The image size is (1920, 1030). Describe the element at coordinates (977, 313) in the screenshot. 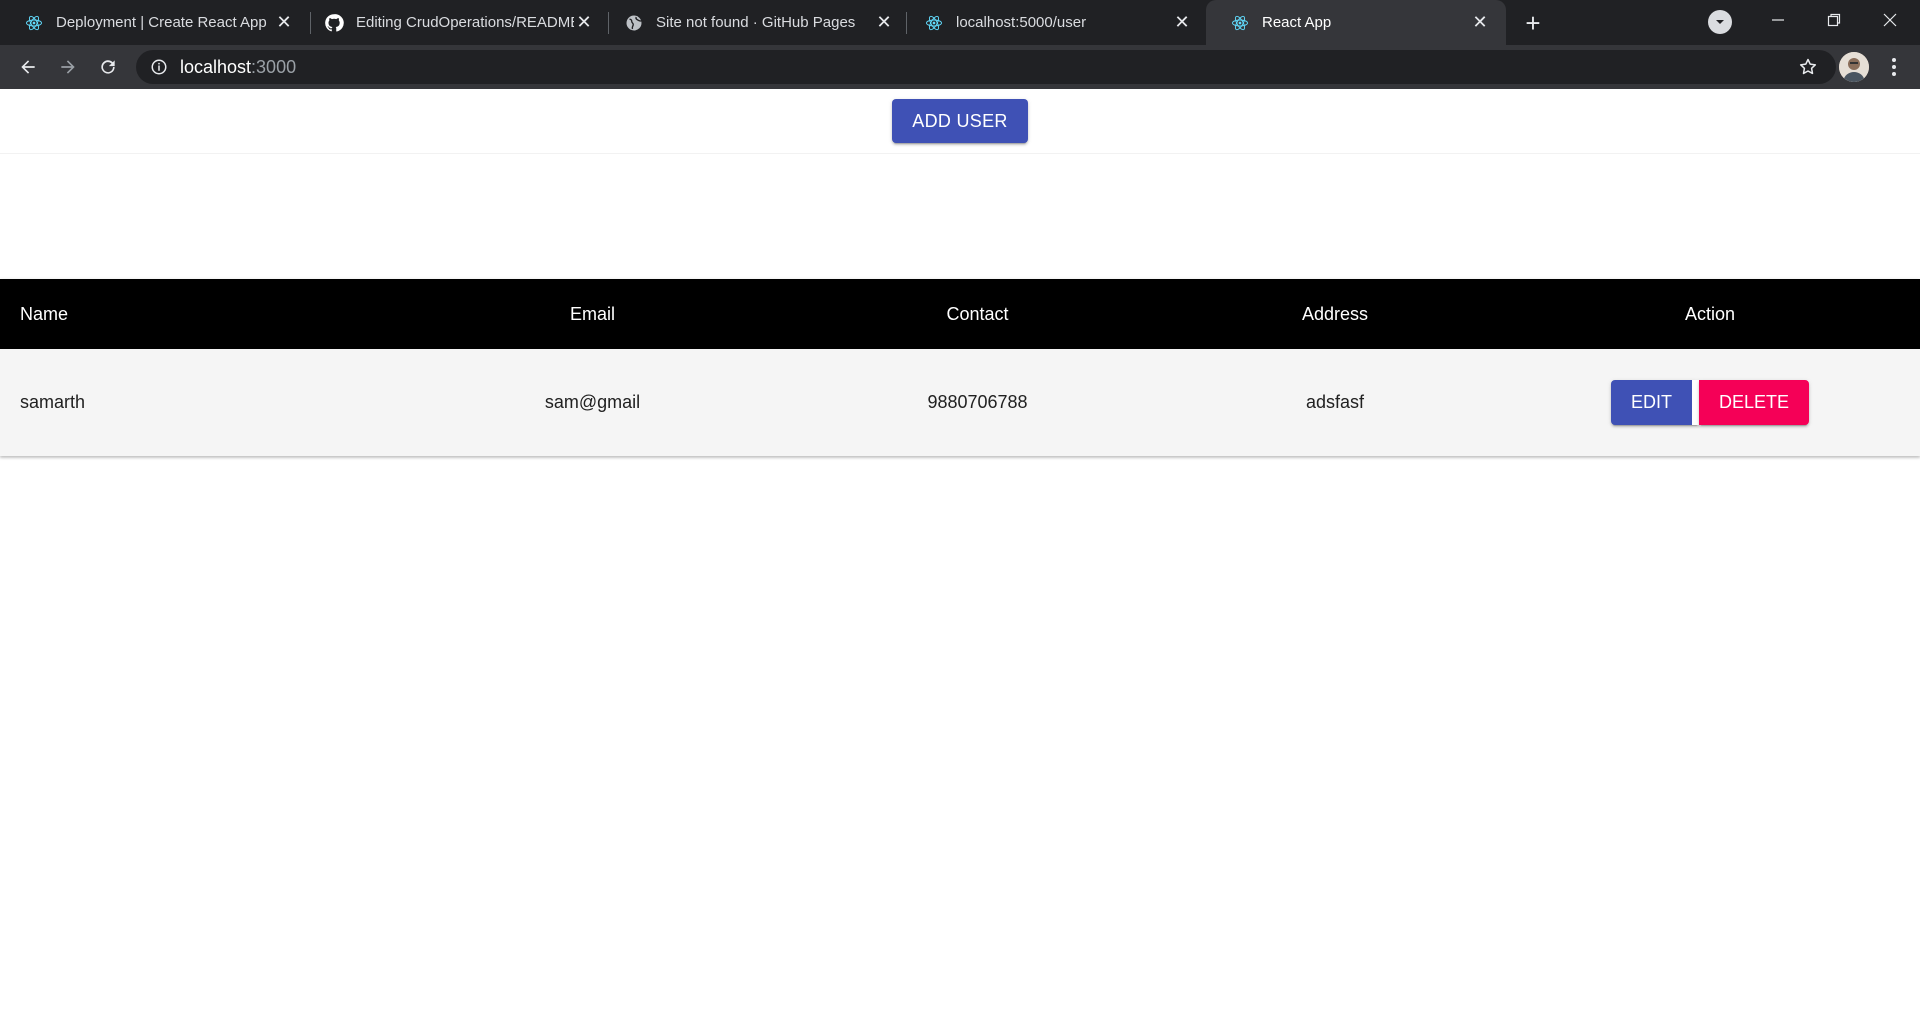

I see `header-contact: Contact` at that location.